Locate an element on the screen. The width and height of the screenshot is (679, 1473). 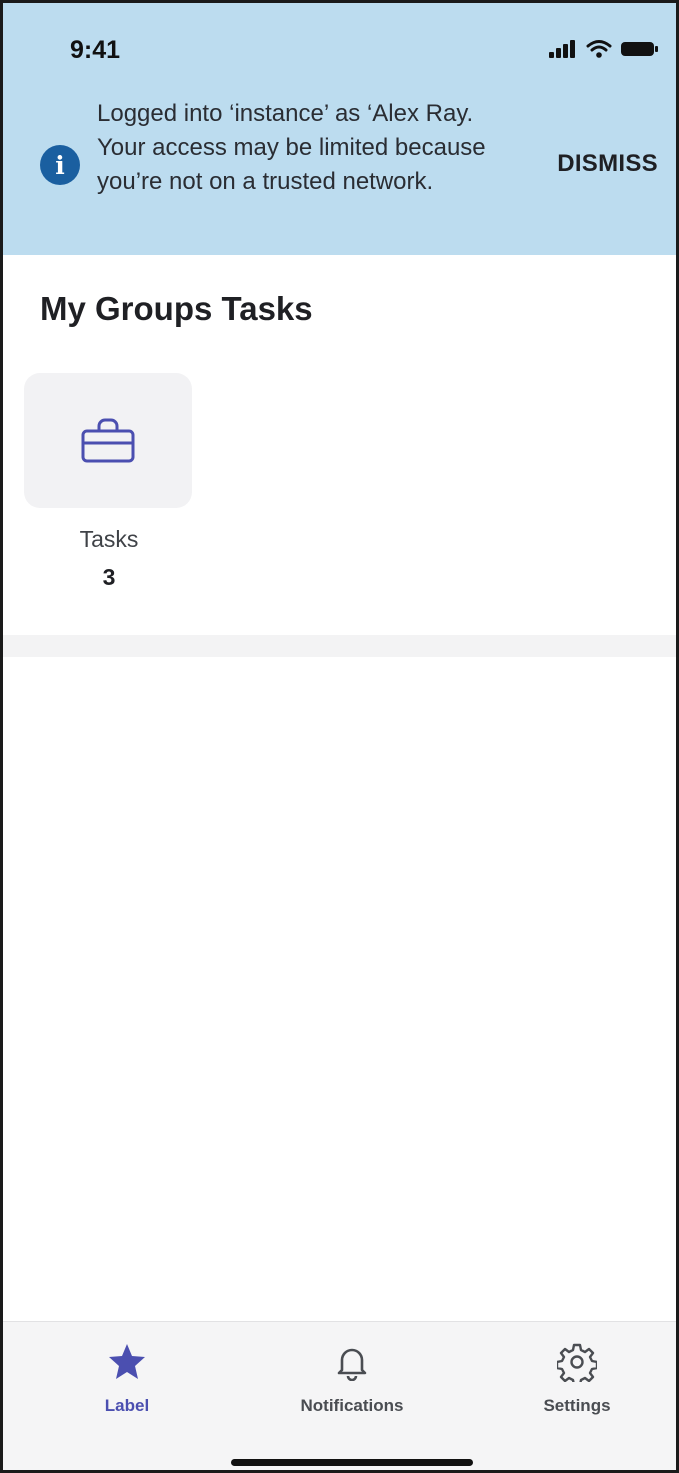
home-indicator is located at coordinates (352, 1462).